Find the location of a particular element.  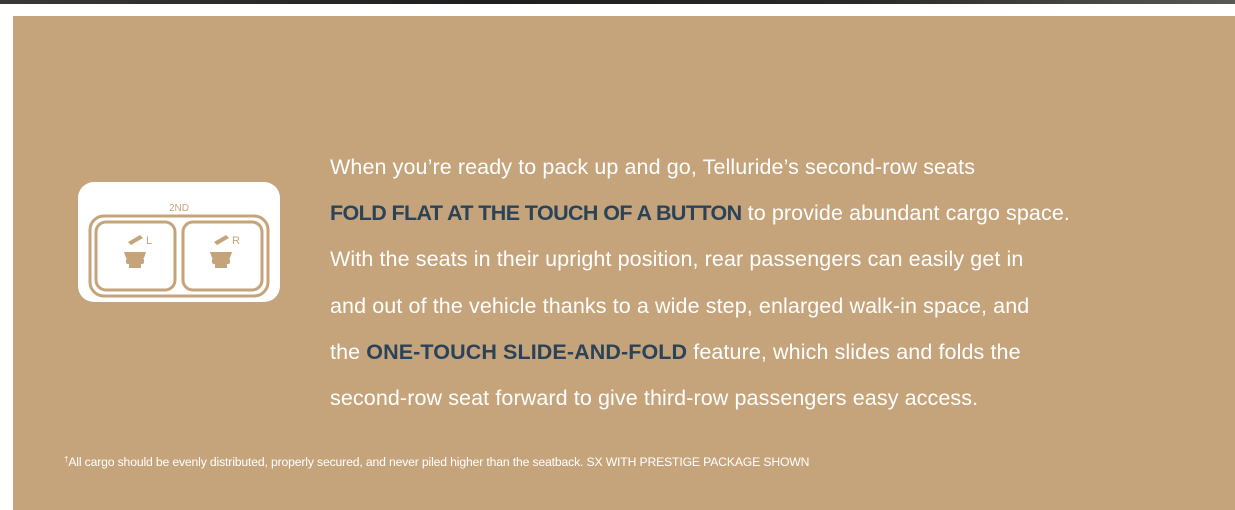

icon-label-2nd: 2ND is located at coordinates (179, 208).